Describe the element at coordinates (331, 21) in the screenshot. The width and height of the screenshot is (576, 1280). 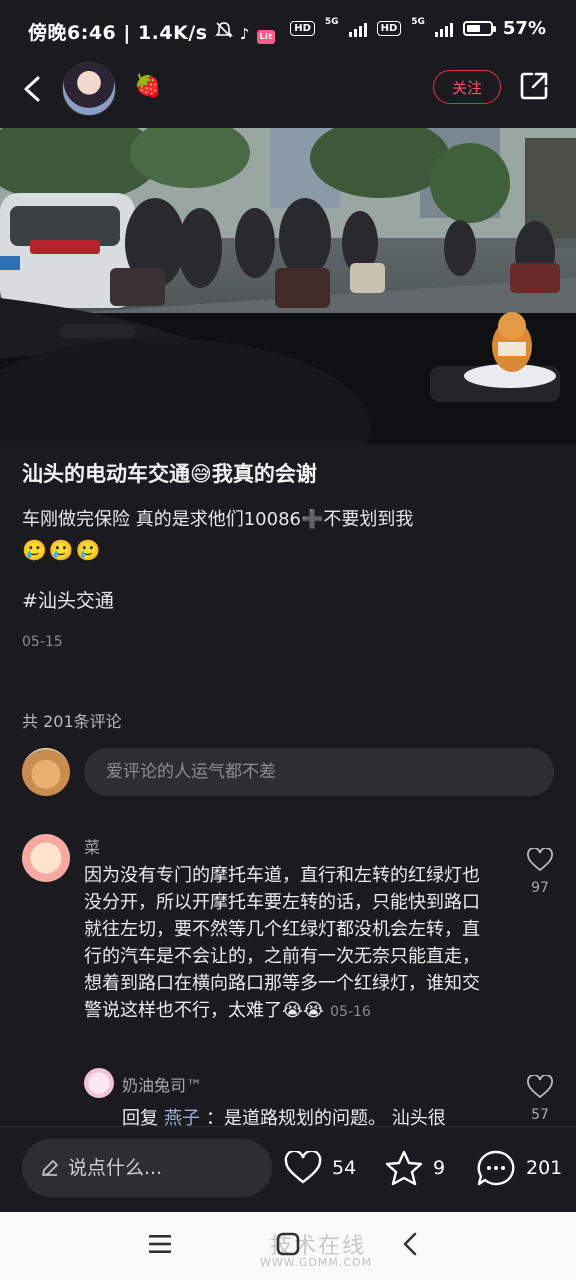
I see `net-type-1: 5G` at that location.